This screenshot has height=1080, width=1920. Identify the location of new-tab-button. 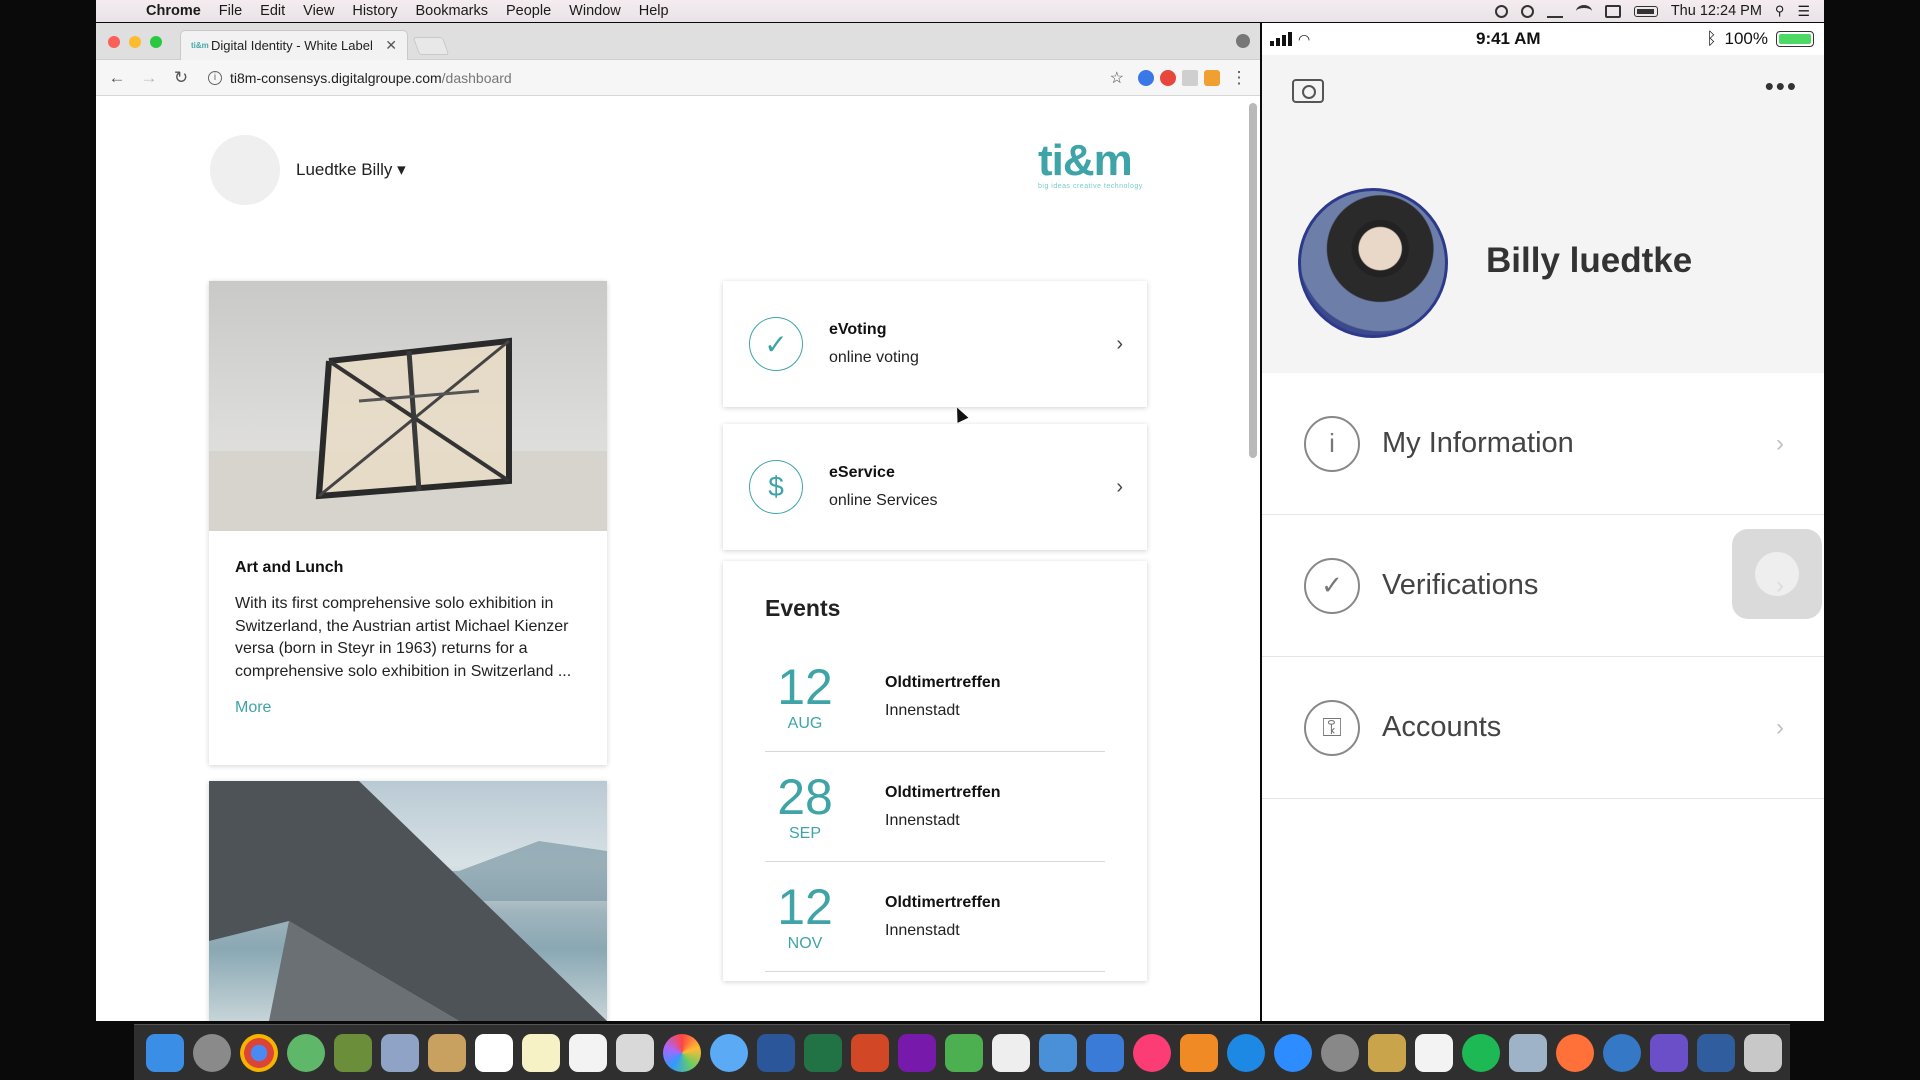
(431, 46).